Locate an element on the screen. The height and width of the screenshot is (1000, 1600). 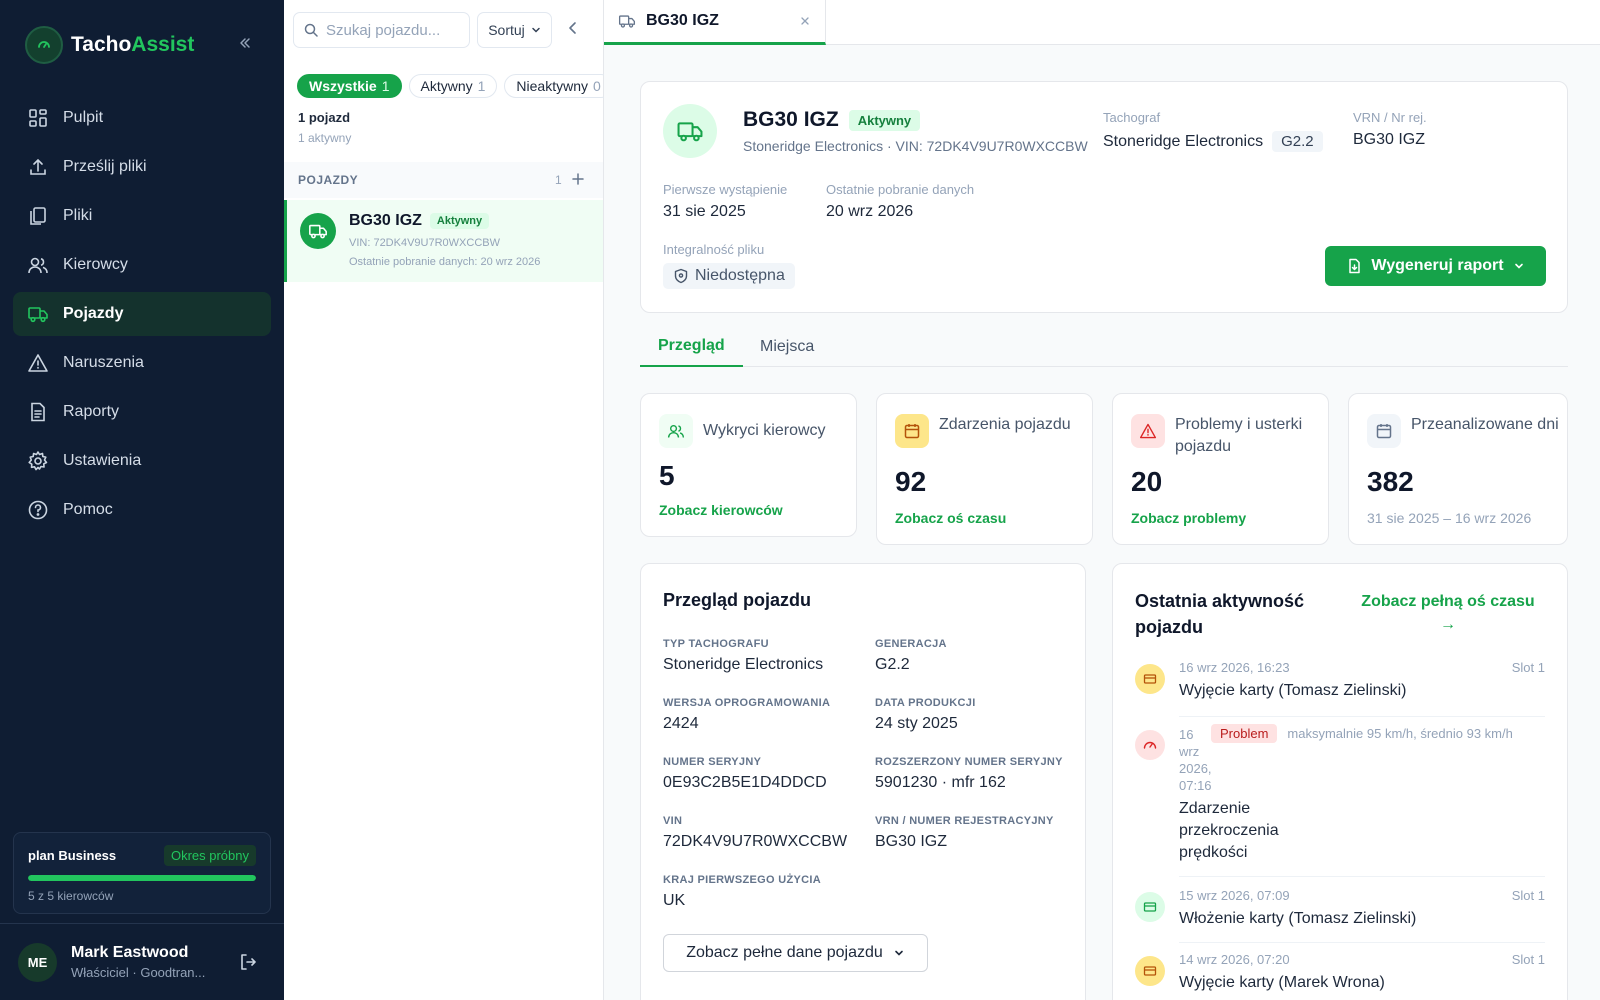
sidebar-item-przeslij-pliki: Prześlij pliki is located at coordinates (142, 167).